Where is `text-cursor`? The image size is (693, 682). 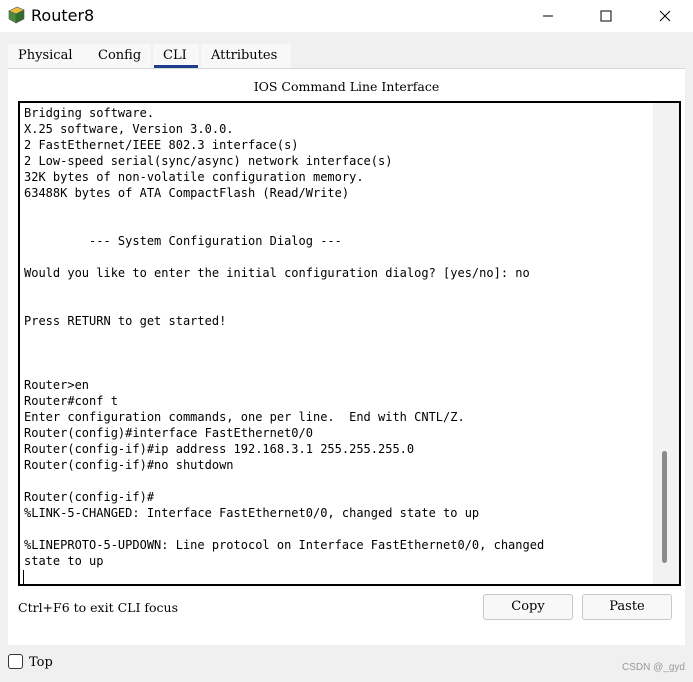 text-cursor is located at coordinates (23, 577).